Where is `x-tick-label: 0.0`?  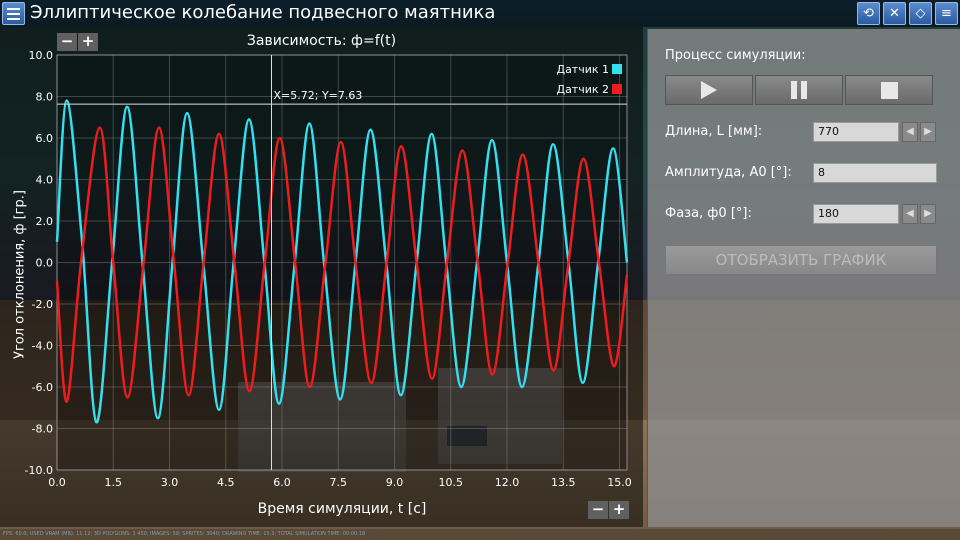
x-tick-label: 0.0 is located at coordinates (57, 482).